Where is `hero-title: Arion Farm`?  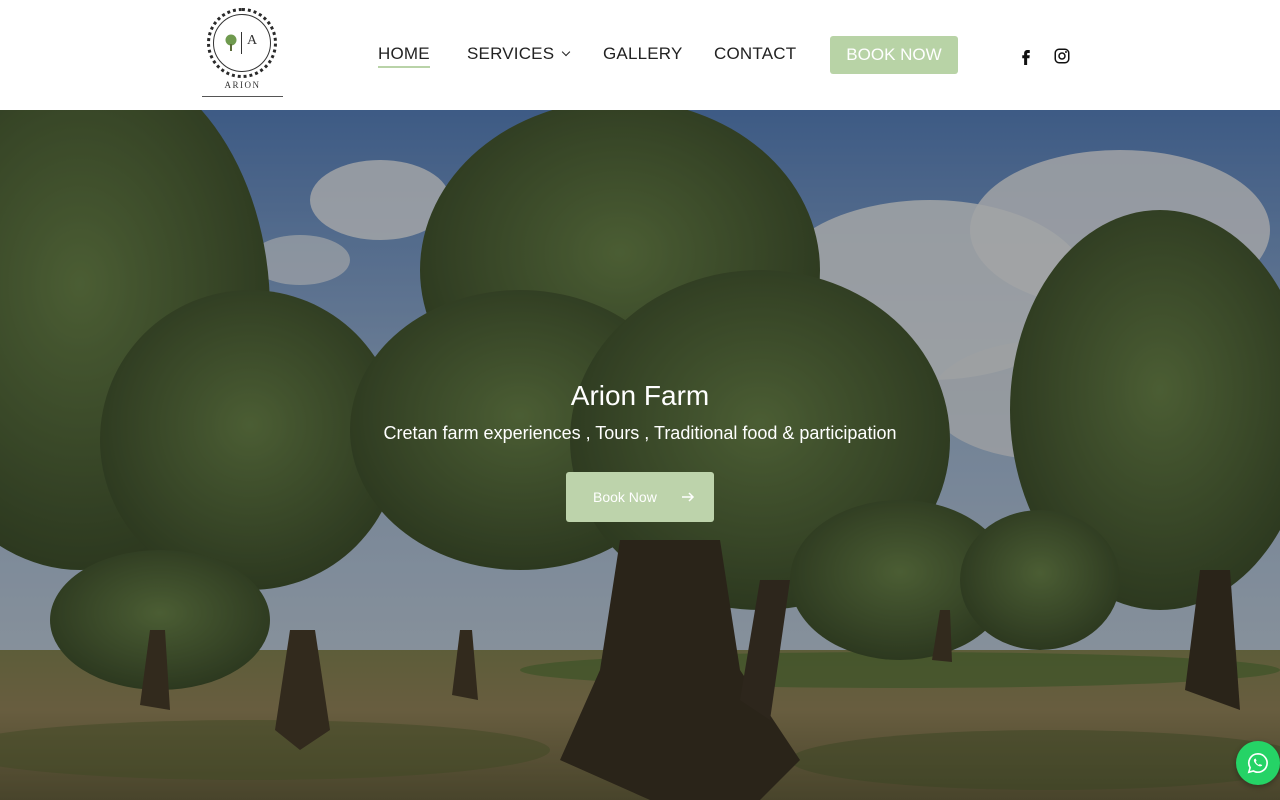 hero-title: Arion Farm is located at coordinates (640, 395).